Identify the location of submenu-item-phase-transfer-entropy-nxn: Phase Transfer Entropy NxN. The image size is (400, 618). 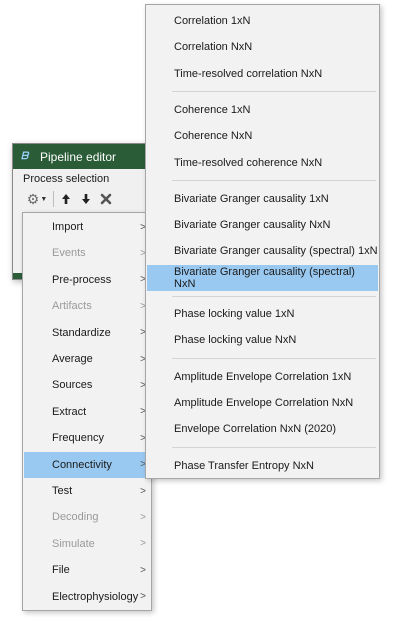
(262, 466).